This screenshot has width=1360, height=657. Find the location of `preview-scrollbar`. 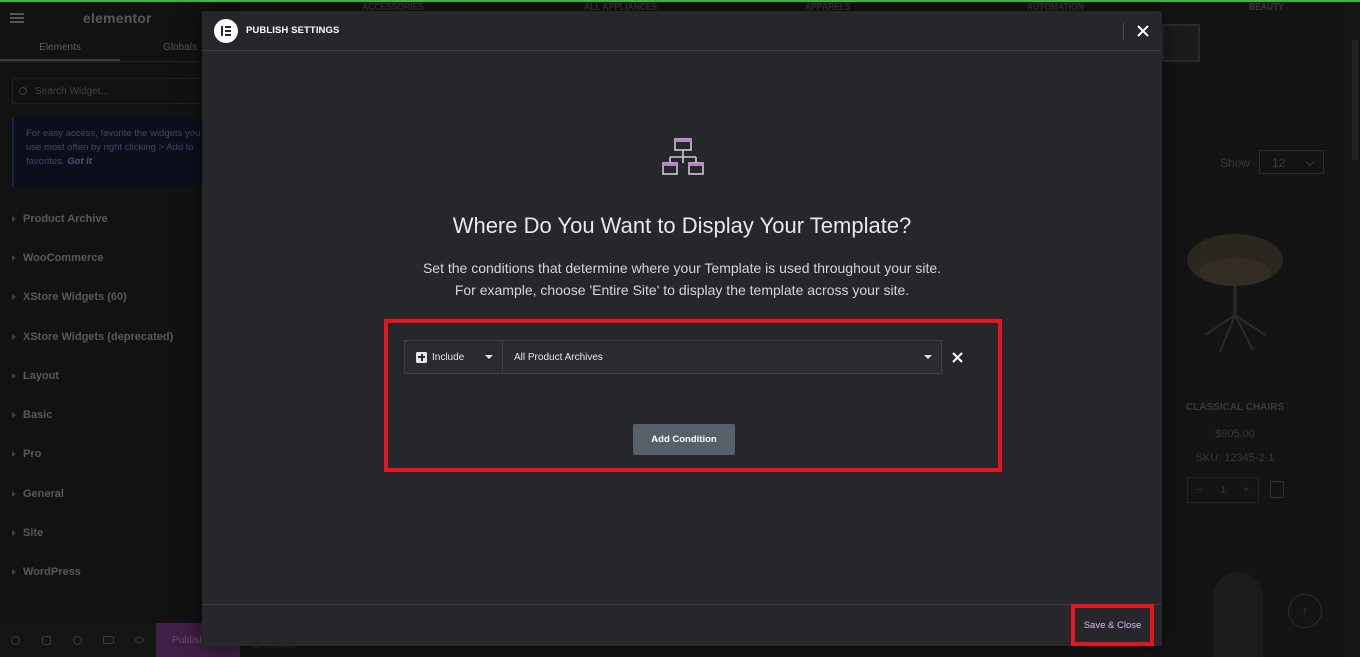

preview-scrollbar is located at coordinates (1355, 328).